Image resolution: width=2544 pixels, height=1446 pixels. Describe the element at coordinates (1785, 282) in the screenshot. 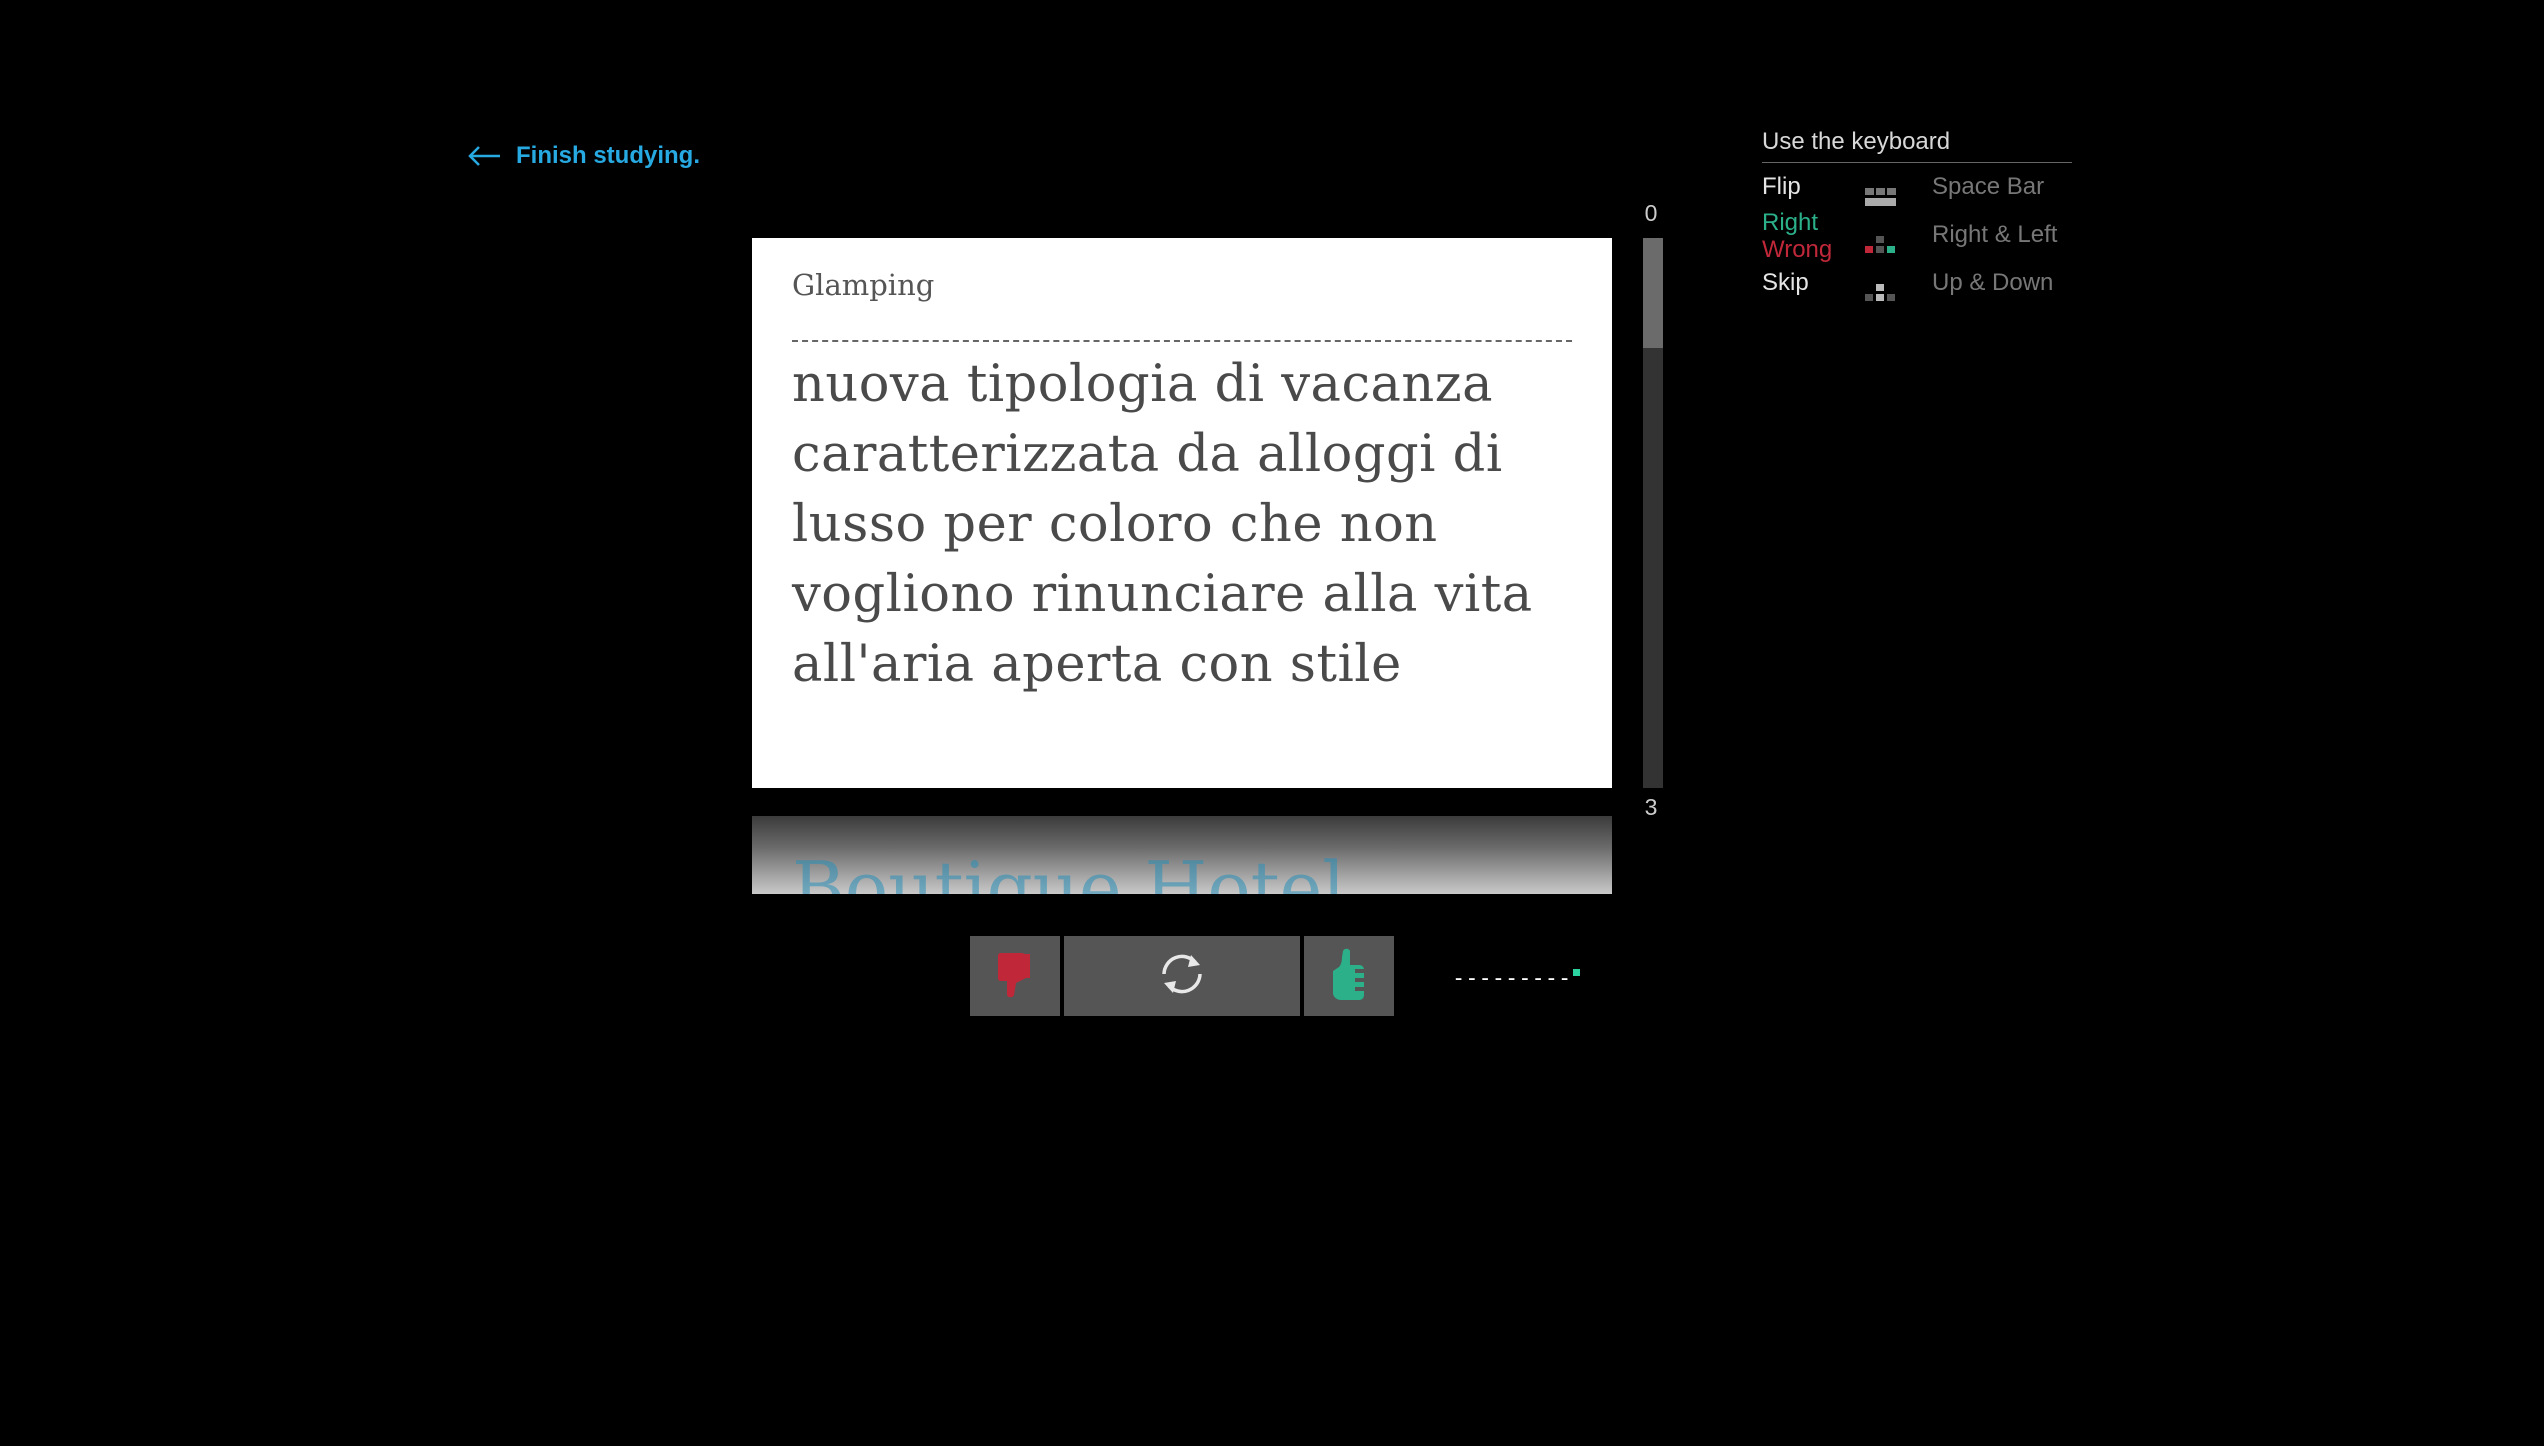

I see `skip-action-label: Skip` at that location.